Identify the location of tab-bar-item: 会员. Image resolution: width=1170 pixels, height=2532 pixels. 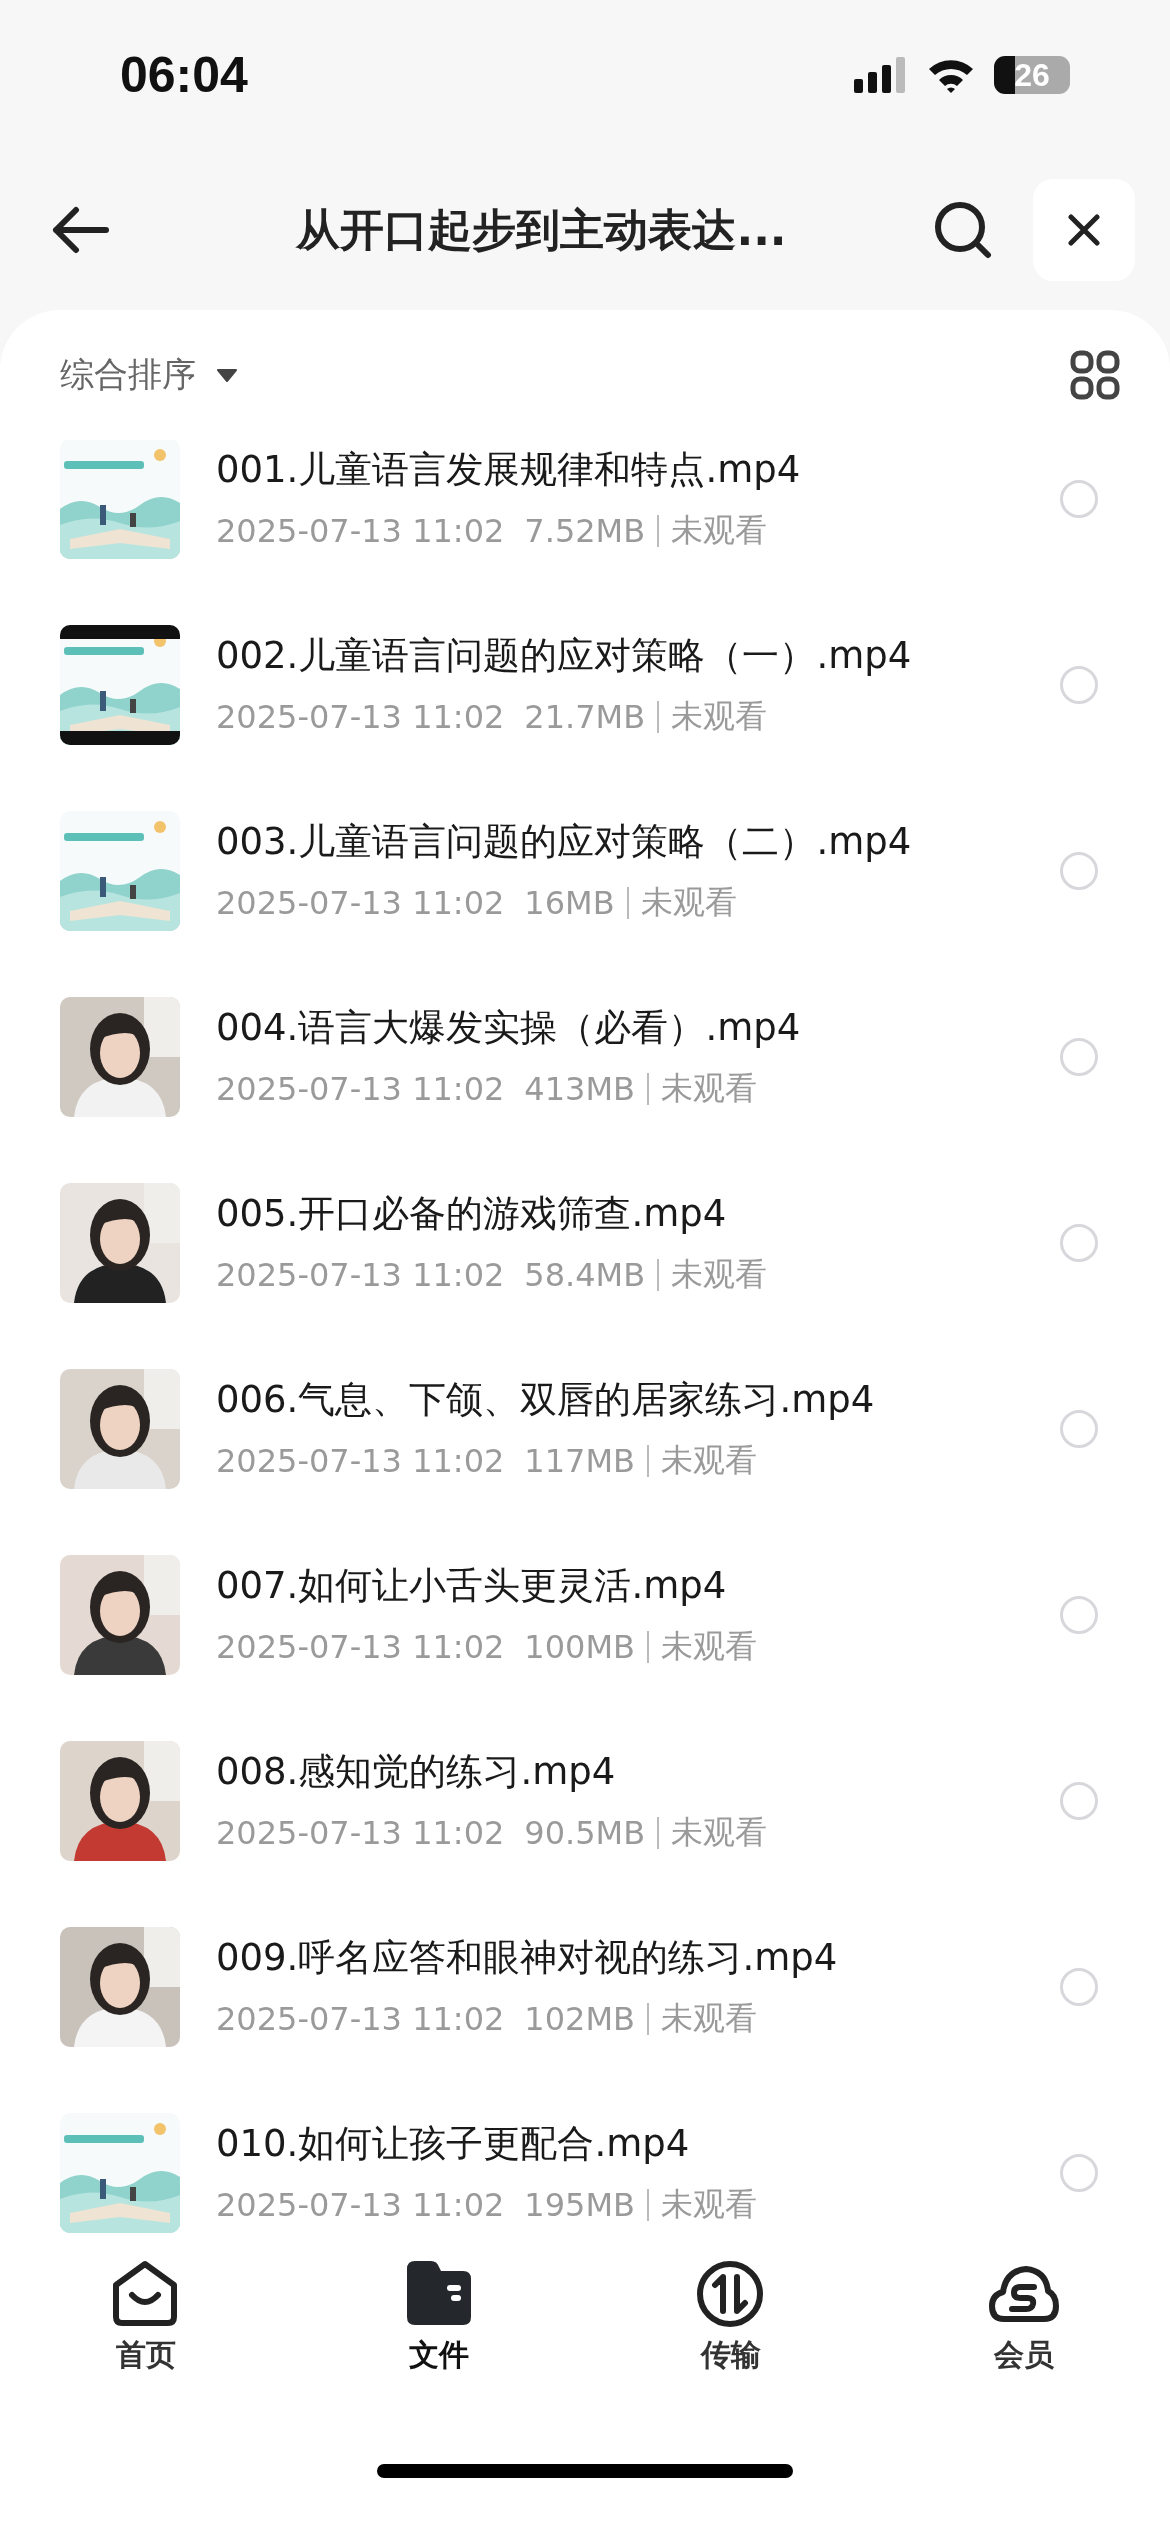
(1023, 2334).